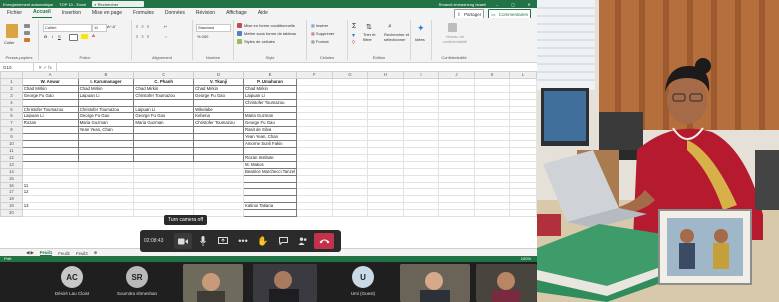 This screenshot has width=779, height=302. What do you see at coordinates (106, 75) in the screenshot?
I see `column-header: B` at bounding box center [106, 75].